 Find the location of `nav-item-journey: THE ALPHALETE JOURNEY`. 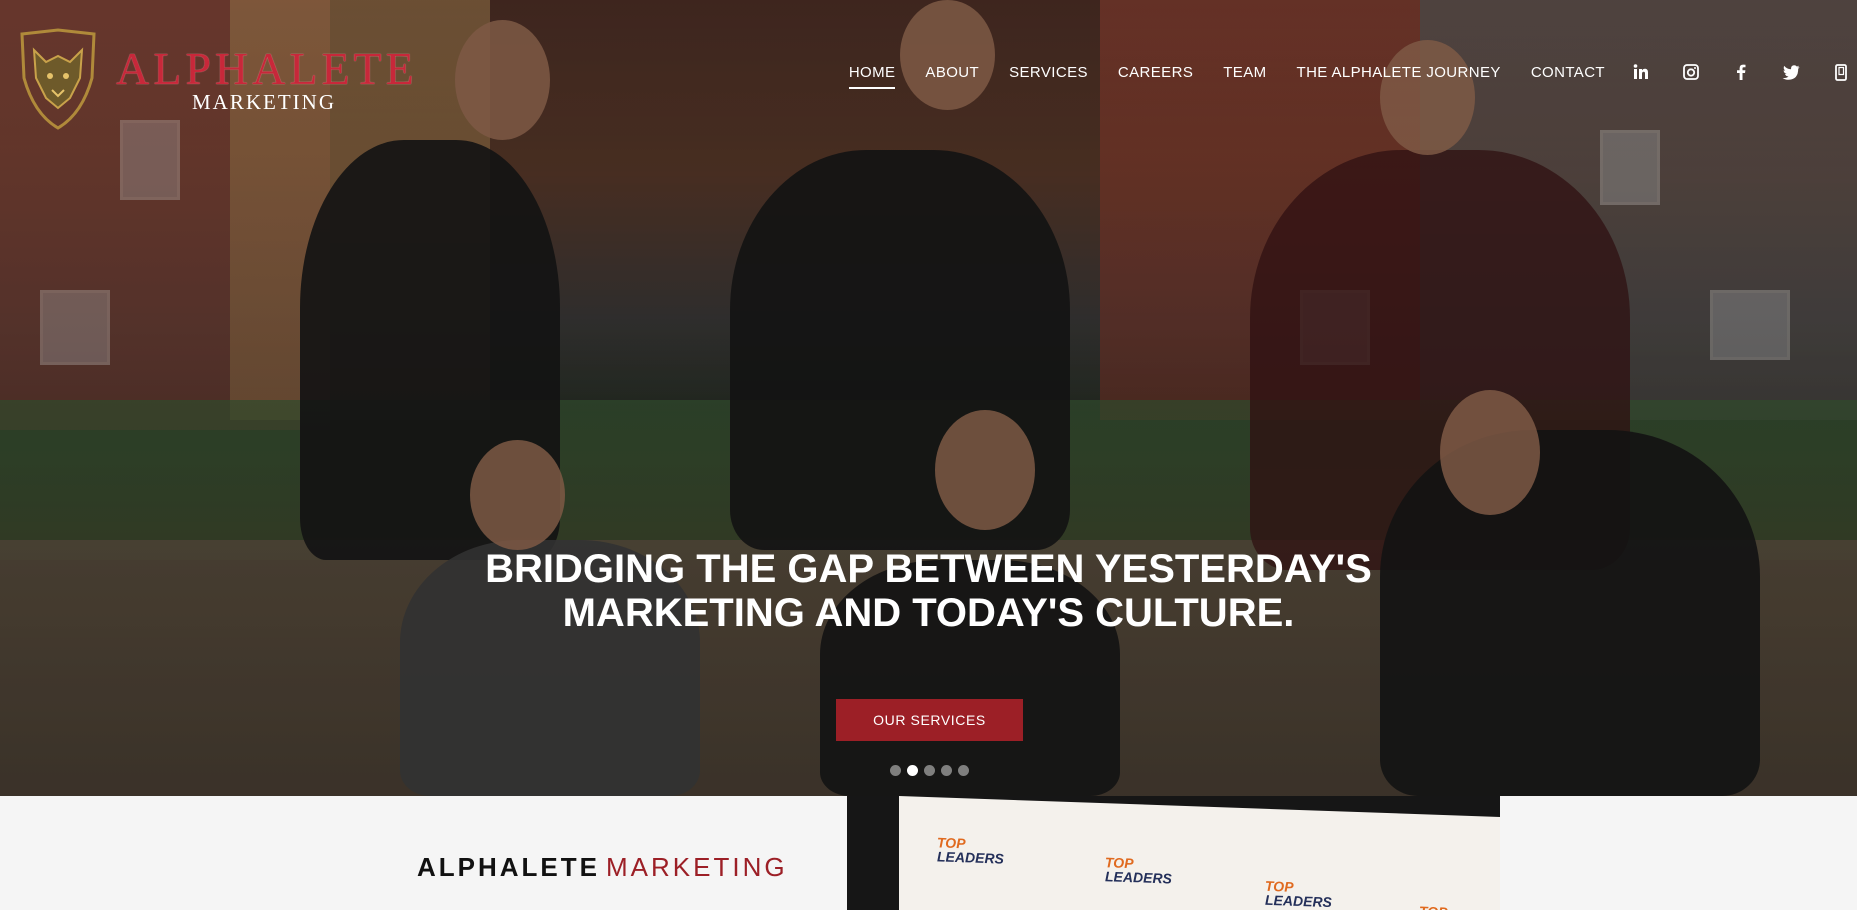

nav-item-journey: THE ALPHALETE JOURNEY is located at coordinates (1399, 72).